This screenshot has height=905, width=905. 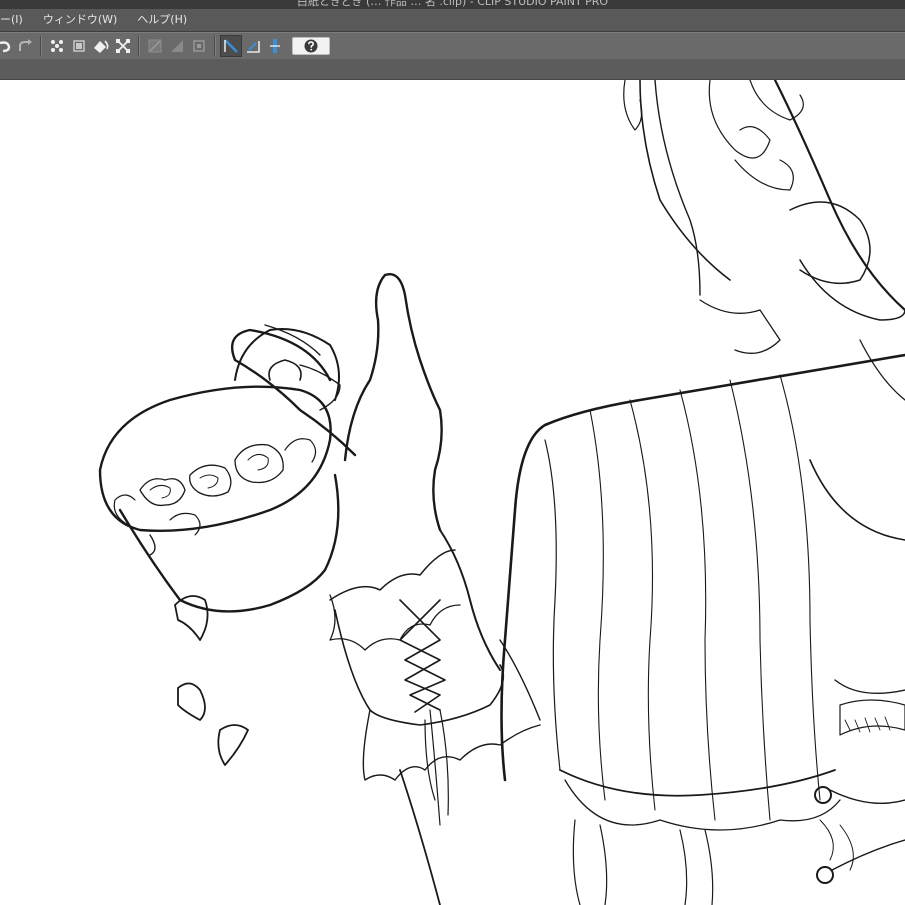 I want to click on help-button, so click(x=311, y=46).